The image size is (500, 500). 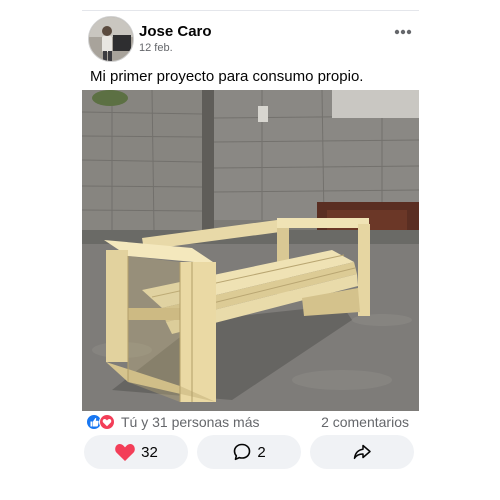 I want to click on post-caption: Mi primer proyecto para consumo propio., so click(x=227, y=76).